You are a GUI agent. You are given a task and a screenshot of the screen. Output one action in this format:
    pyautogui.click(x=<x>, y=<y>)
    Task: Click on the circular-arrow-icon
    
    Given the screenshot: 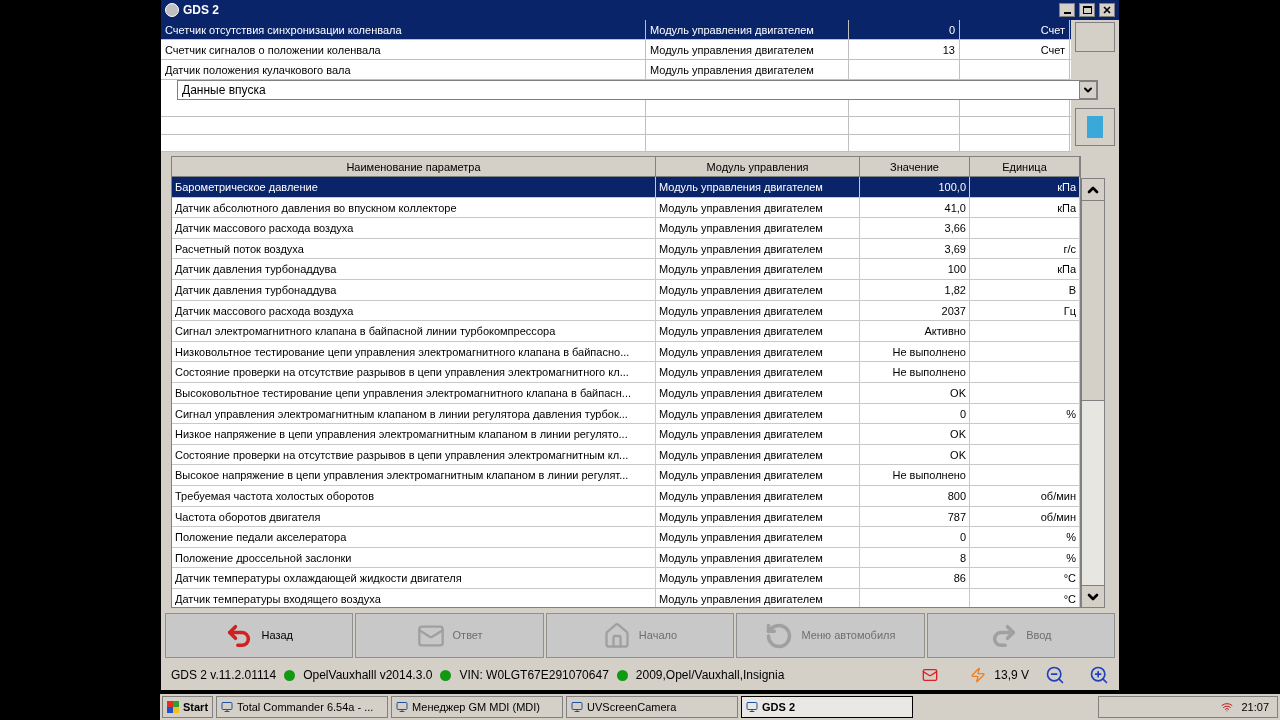 What is the action you would take?
    pyautogui.click(x=779, y=635)
    